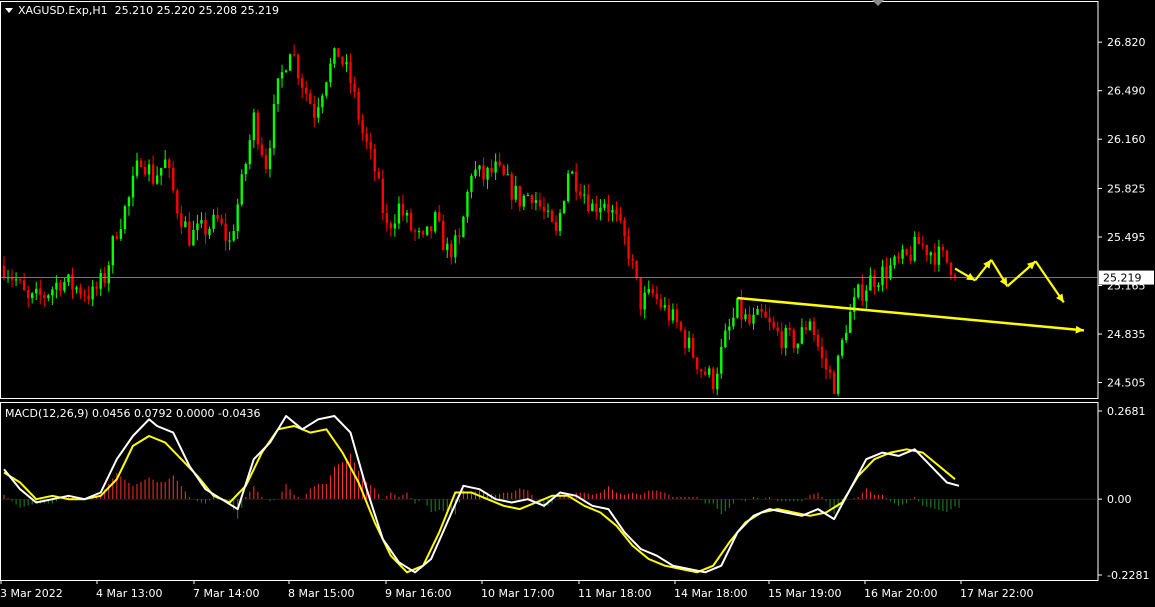 The height and width of the screenshot is (607, 1155). What do you see at coordinates (1128, 575) in the screenshot?
I see `macd-tick-label: -0.2281` at bounding box center [1128, 575].